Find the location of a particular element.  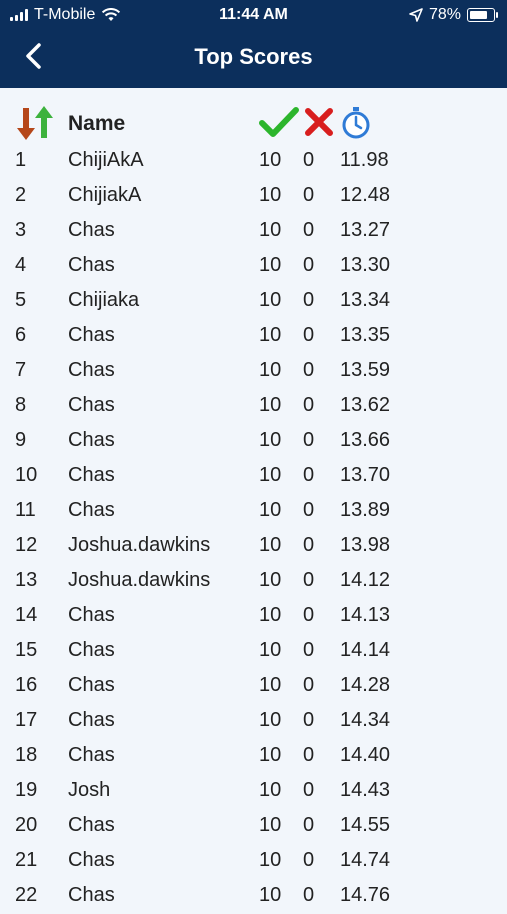

rank-cell: 4 is located at coordinates (21, 265).